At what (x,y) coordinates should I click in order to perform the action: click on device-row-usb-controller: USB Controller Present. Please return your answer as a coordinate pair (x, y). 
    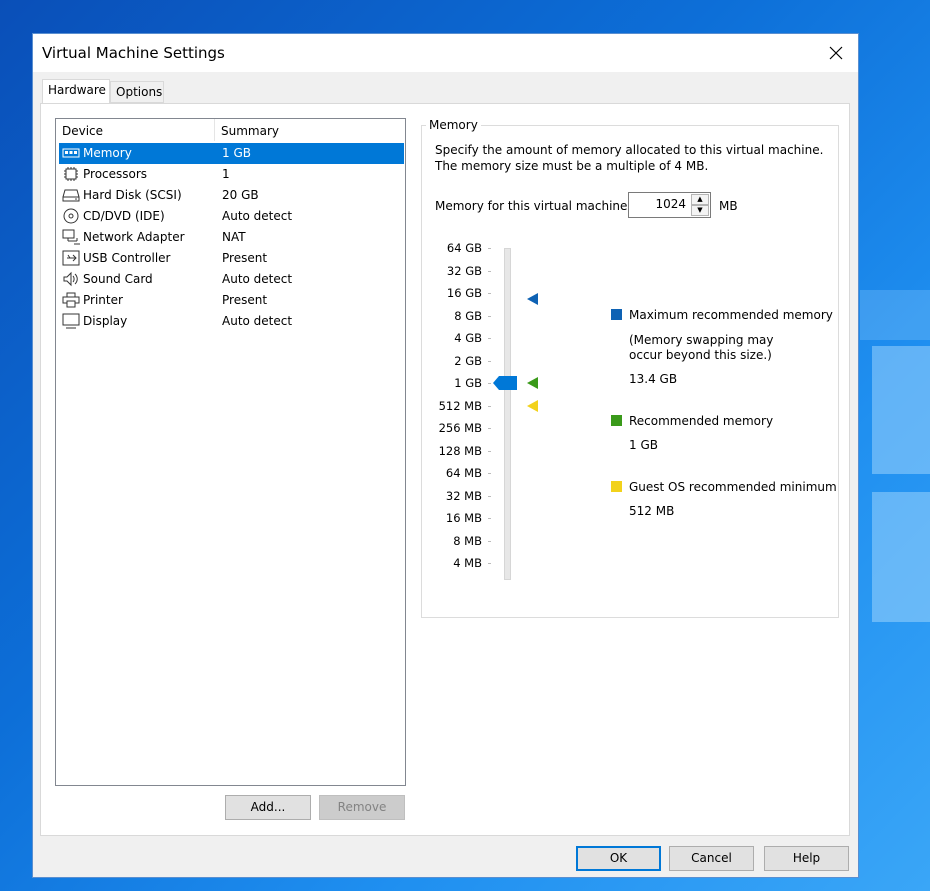
    Looking at the image, I should click on (231, 258).